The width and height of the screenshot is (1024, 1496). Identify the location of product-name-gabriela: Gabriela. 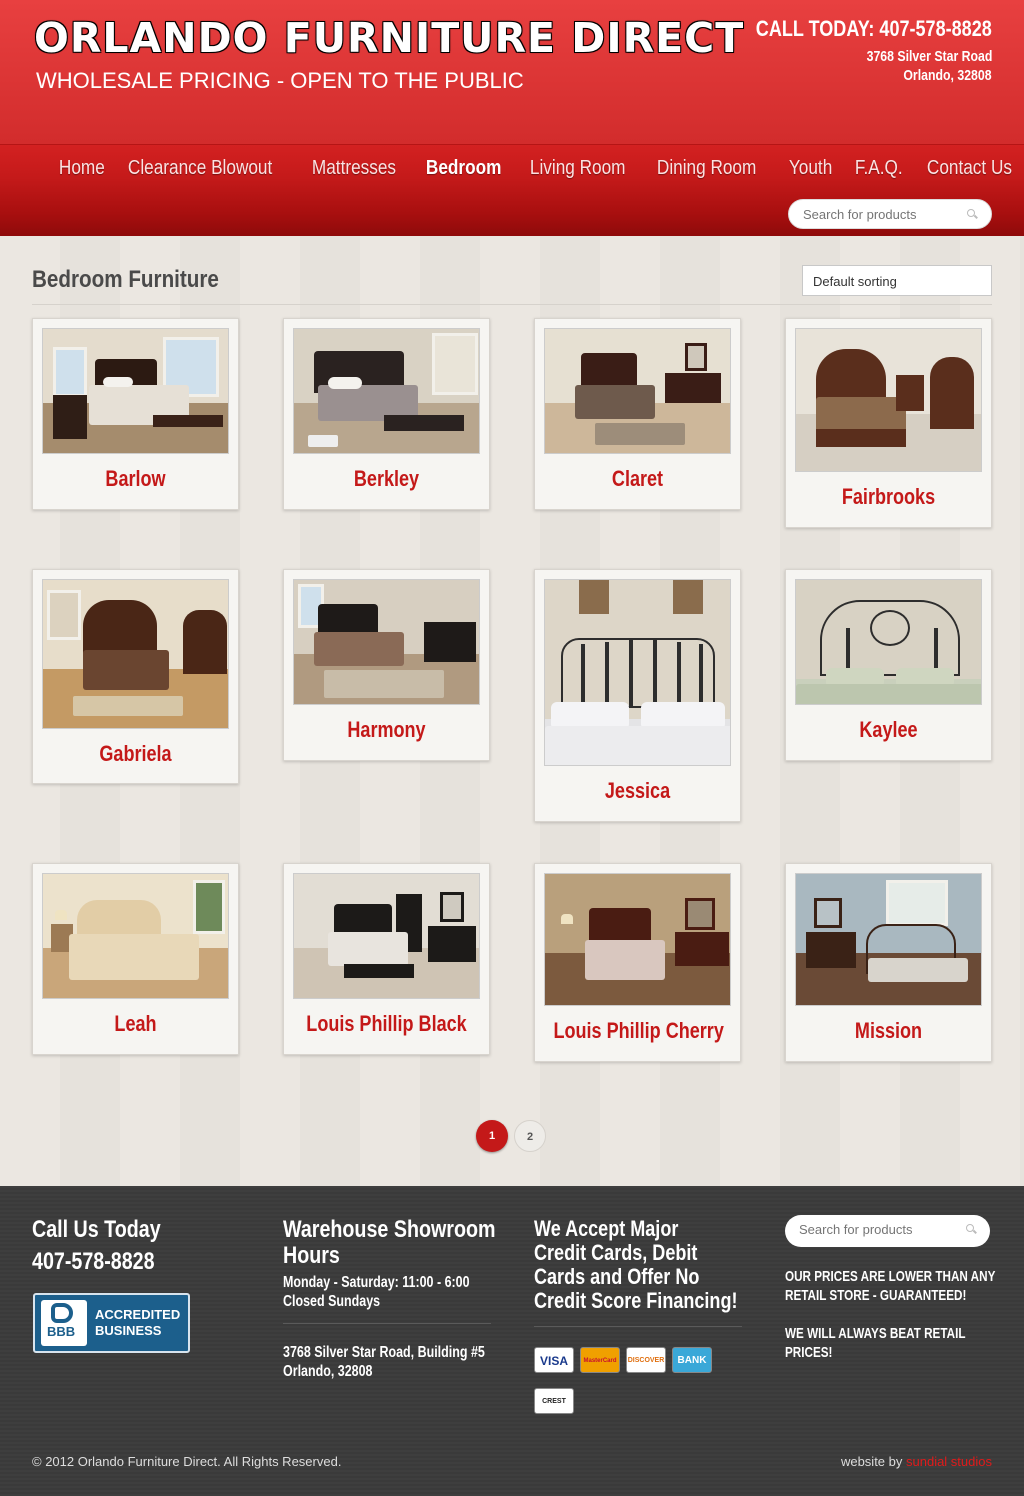
(135, 754).